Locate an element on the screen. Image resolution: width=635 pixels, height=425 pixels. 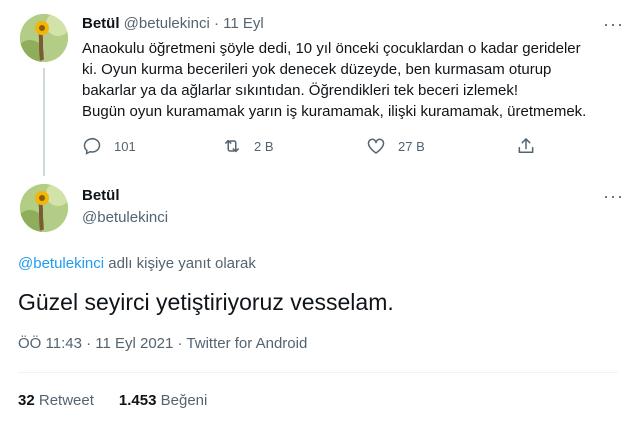
tweet-time: 11 Eyl is located at coordinates (243, 23).